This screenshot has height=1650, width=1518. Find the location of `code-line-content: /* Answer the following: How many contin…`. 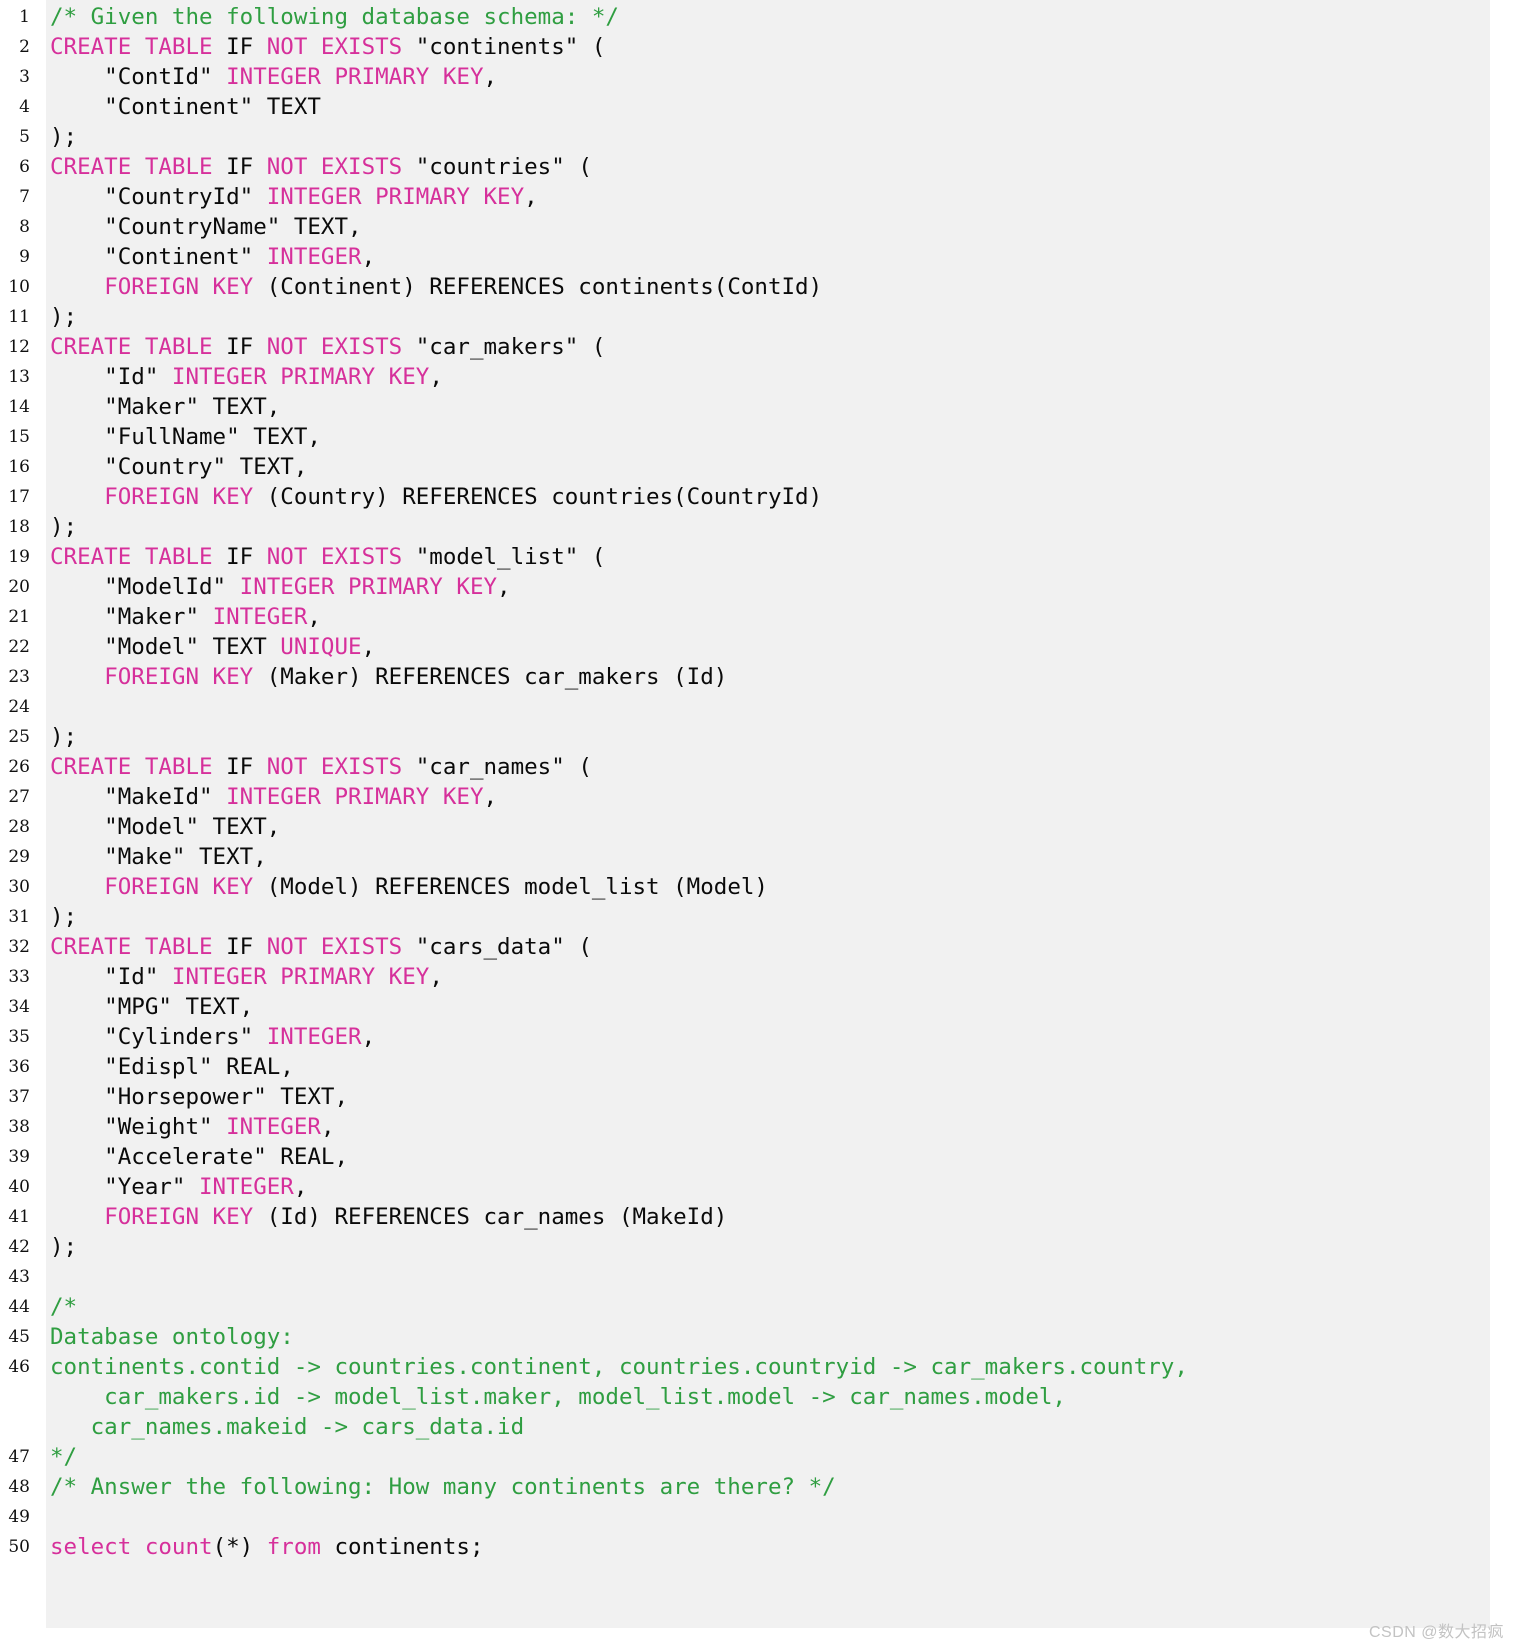

code-line-content: /* Answer the following: How many contin… is located at coordinates (778, 1487).